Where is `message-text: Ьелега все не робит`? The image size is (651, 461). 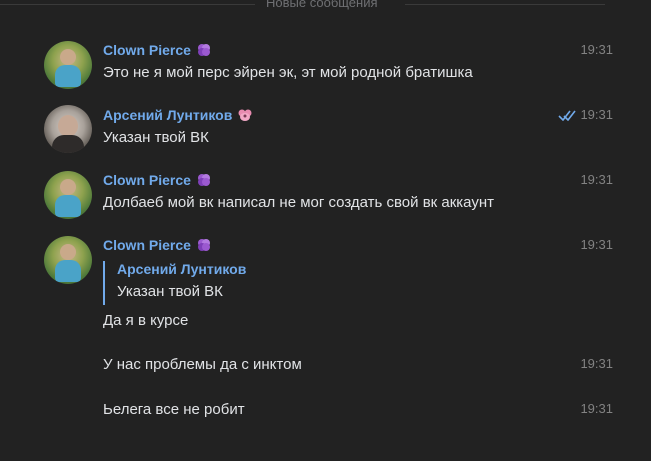
message-text: Ьелега все не робит is located at coordinates (174, 409).